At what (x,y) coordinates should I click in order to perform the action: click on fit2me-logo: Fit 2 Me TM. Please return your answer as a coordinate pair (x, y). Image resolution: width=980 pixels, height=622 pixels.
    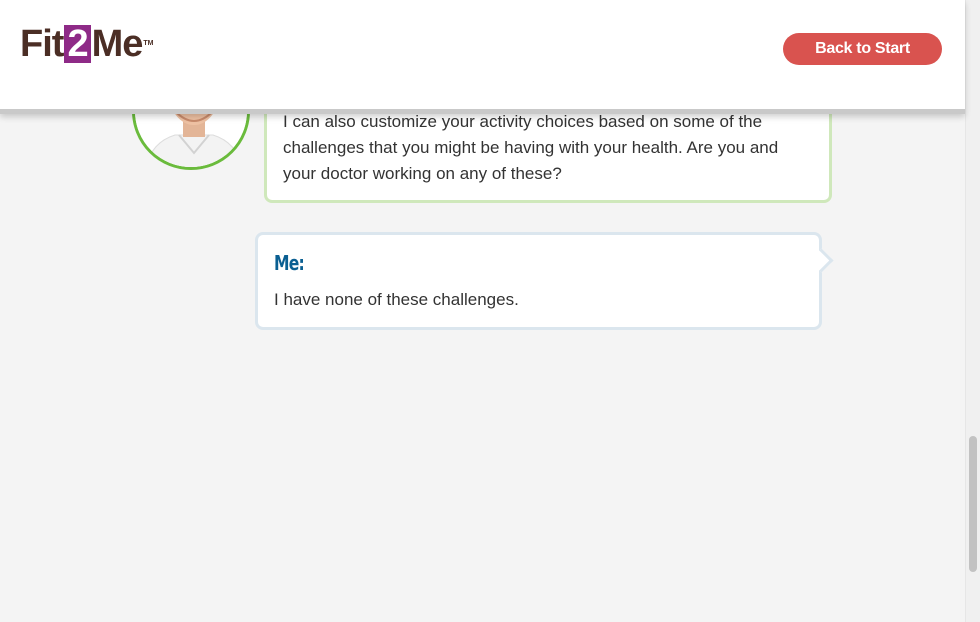
    Looking at the image, I should click on (86, 44).